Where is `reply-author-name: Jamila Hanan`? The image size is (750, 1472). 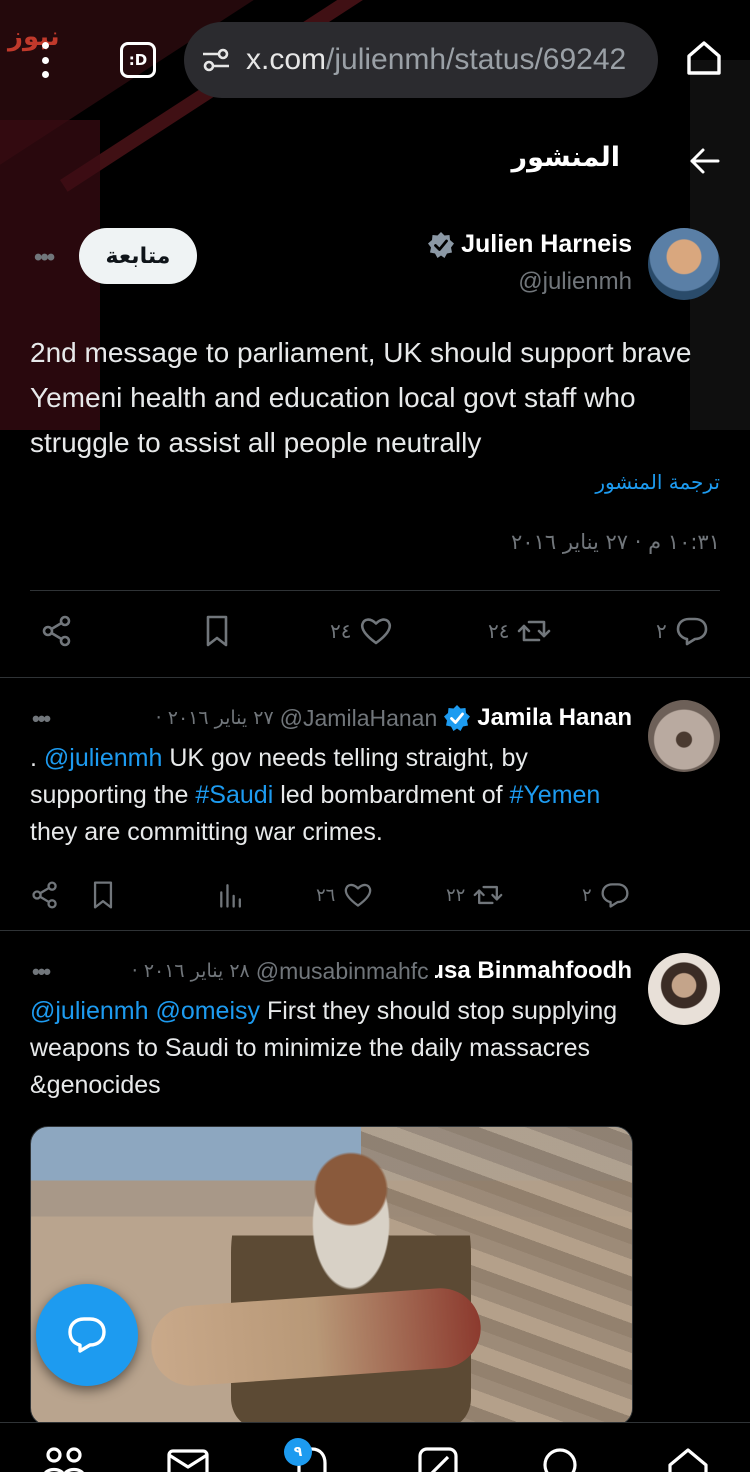 reply-author-name: Jamila Hanan is located at coordinates (554, 718).